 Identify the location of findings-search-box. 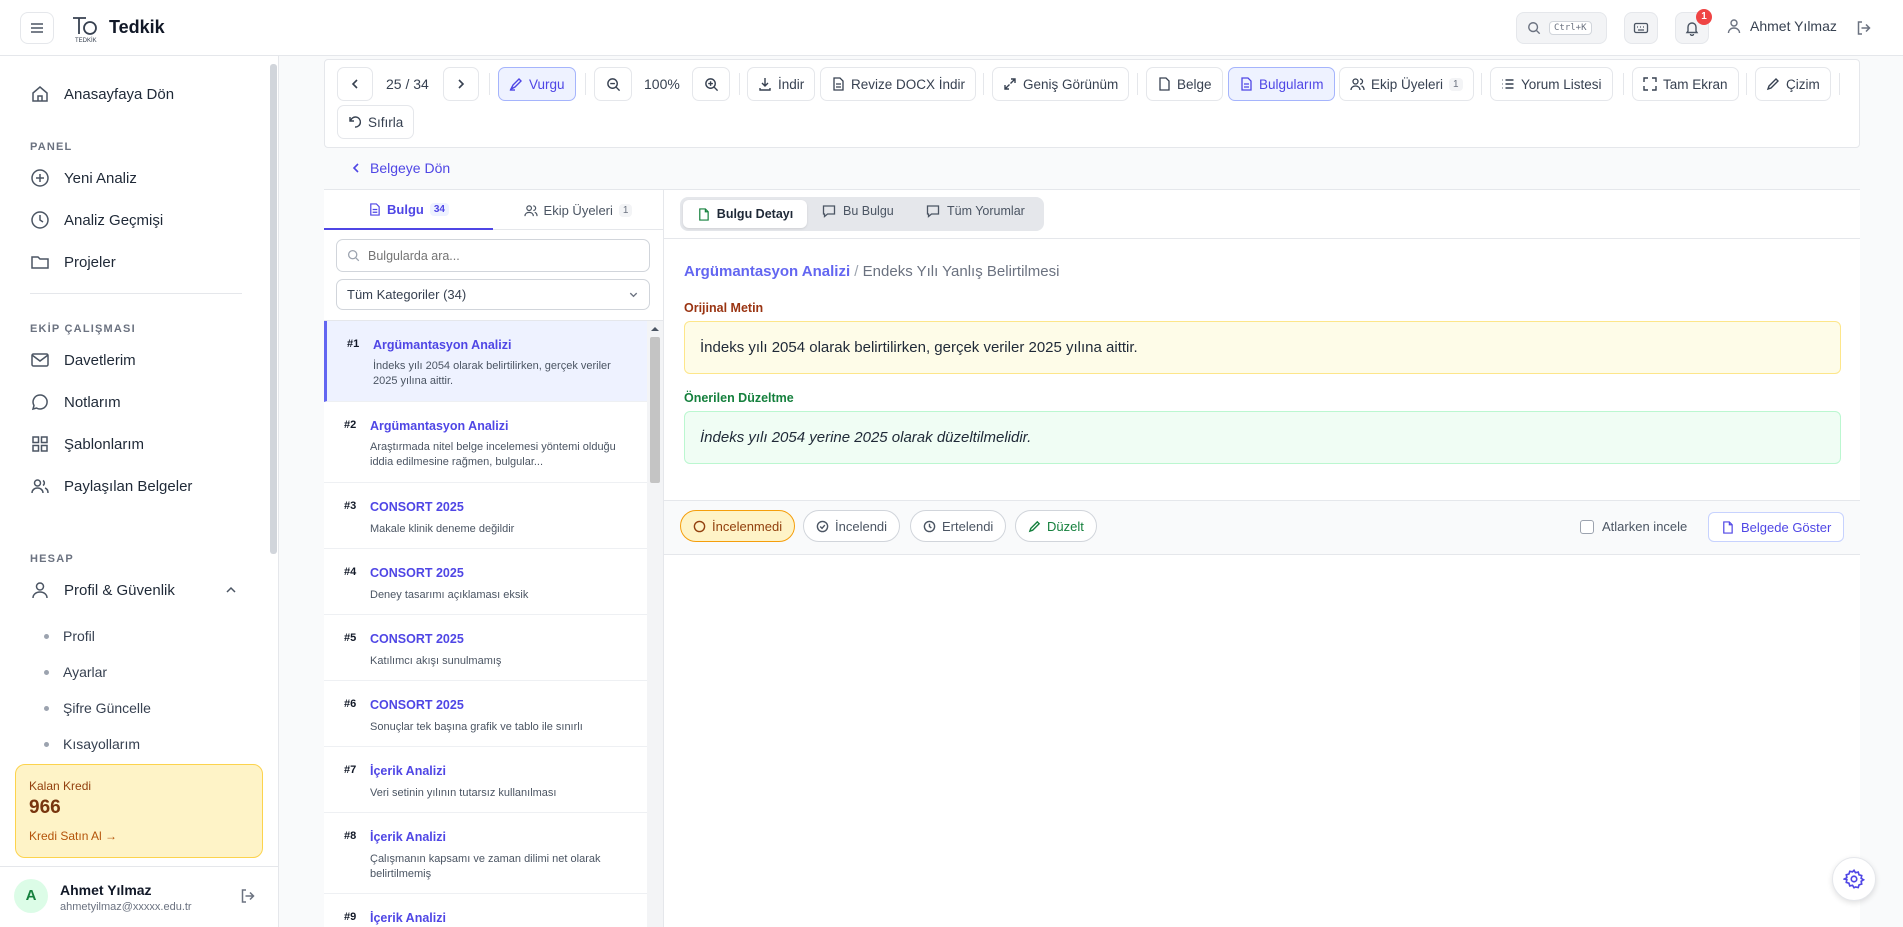
(493, 255).